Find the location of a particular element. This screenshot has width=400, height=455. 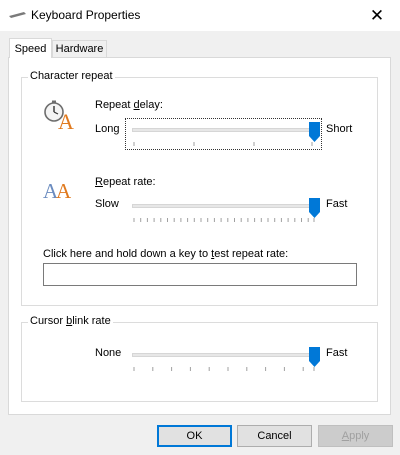

cursor-blink-max-label: Fast is located at coordinates (337, 353).